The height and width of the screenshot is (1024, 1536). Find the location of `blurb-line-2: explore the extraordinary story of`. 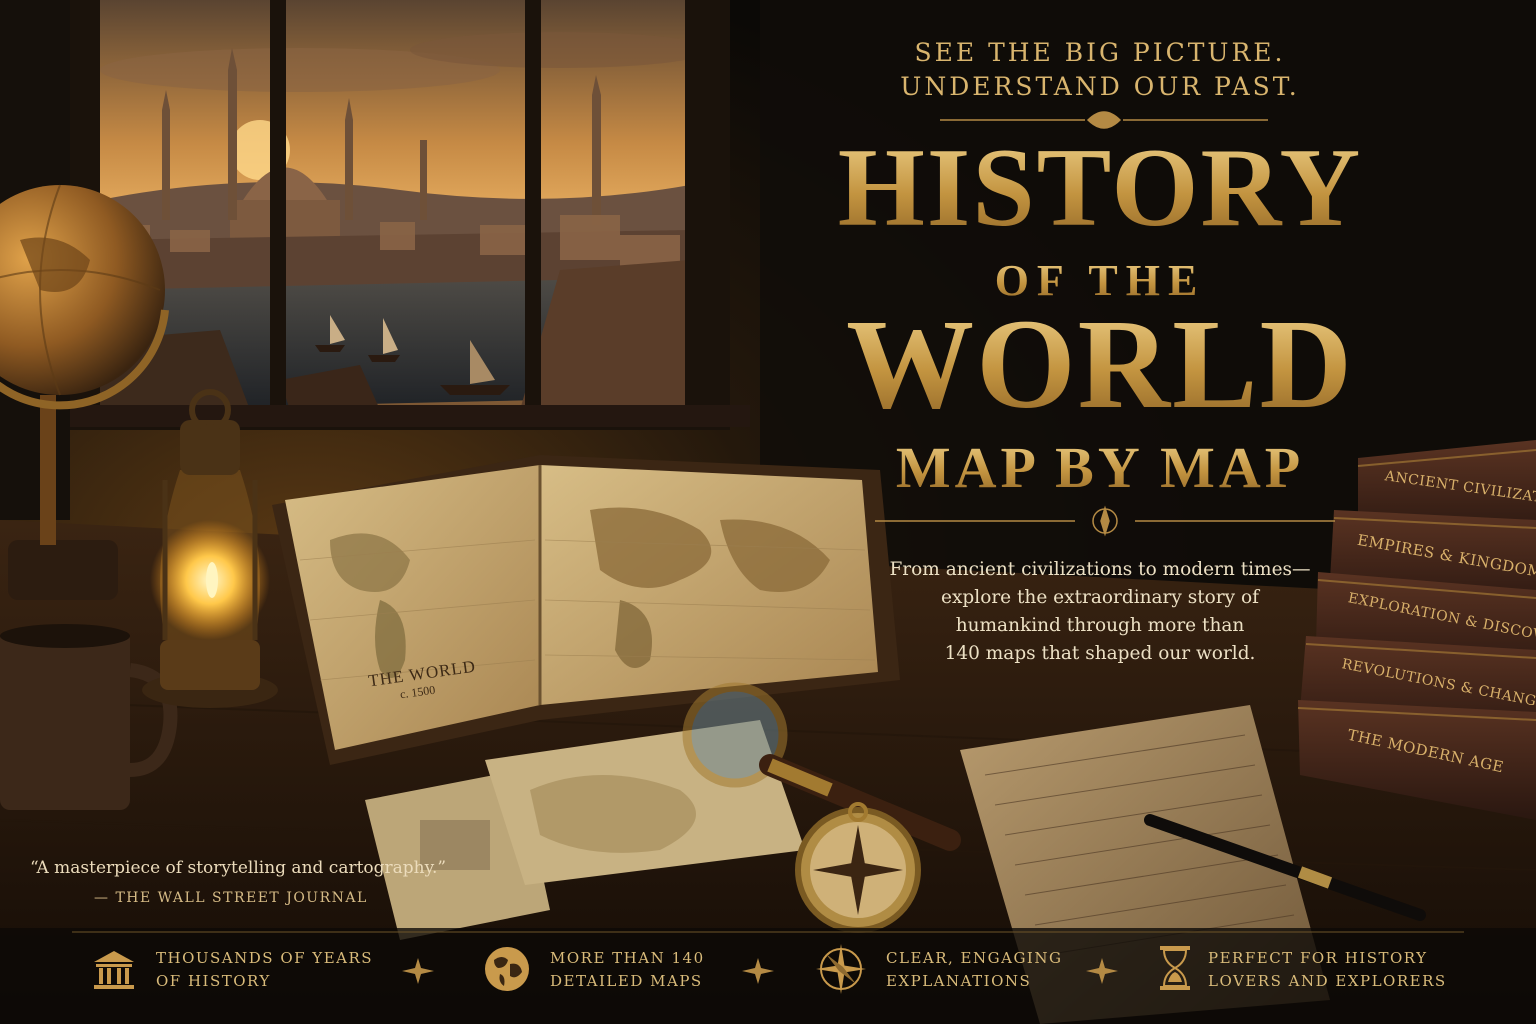

blurb-line-2: explore the extraordinary story of is located at coordinates (1100, 597).